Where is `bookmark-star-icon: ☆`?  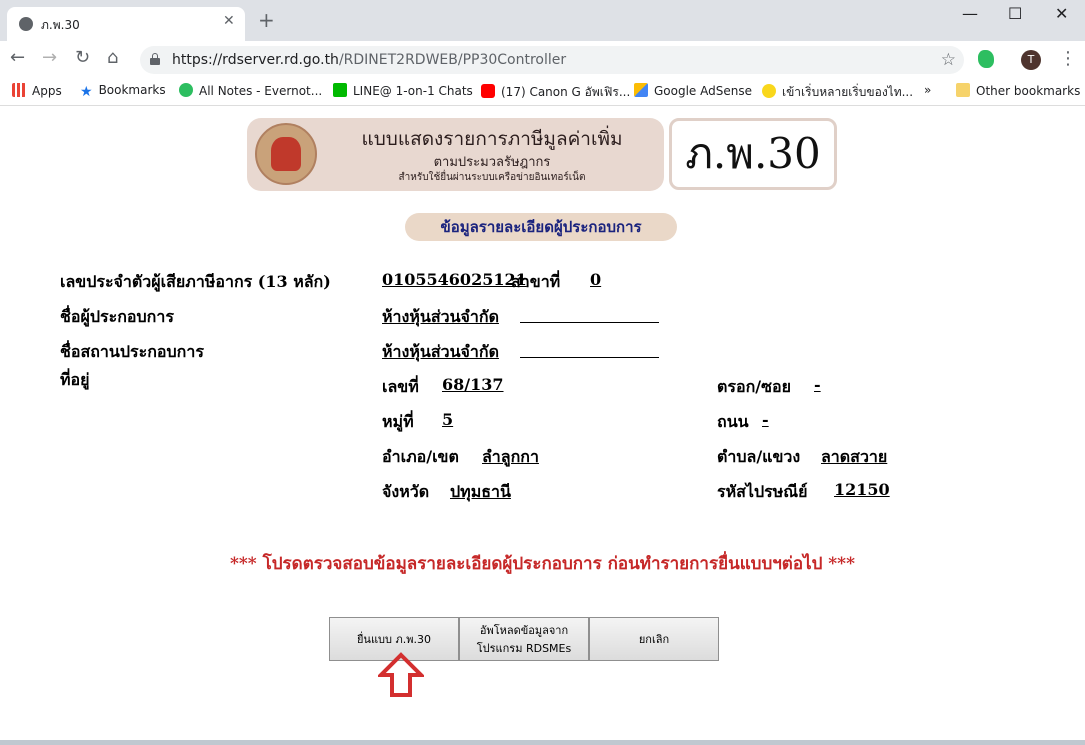 bookmark-star-icon: ☆ is located at coordinates (948, 60).